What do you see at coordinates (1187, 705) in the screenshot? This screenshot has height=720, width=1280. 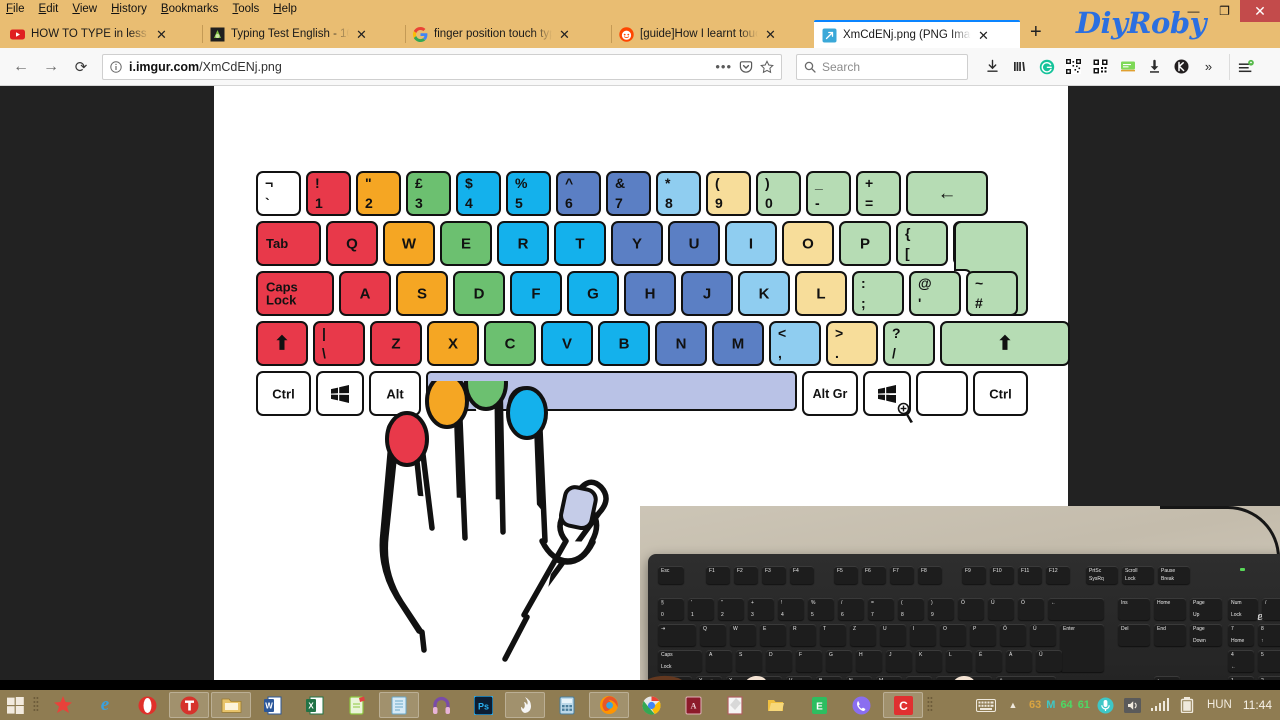 I see `battery-icon` at bounding box center [1187, 705].